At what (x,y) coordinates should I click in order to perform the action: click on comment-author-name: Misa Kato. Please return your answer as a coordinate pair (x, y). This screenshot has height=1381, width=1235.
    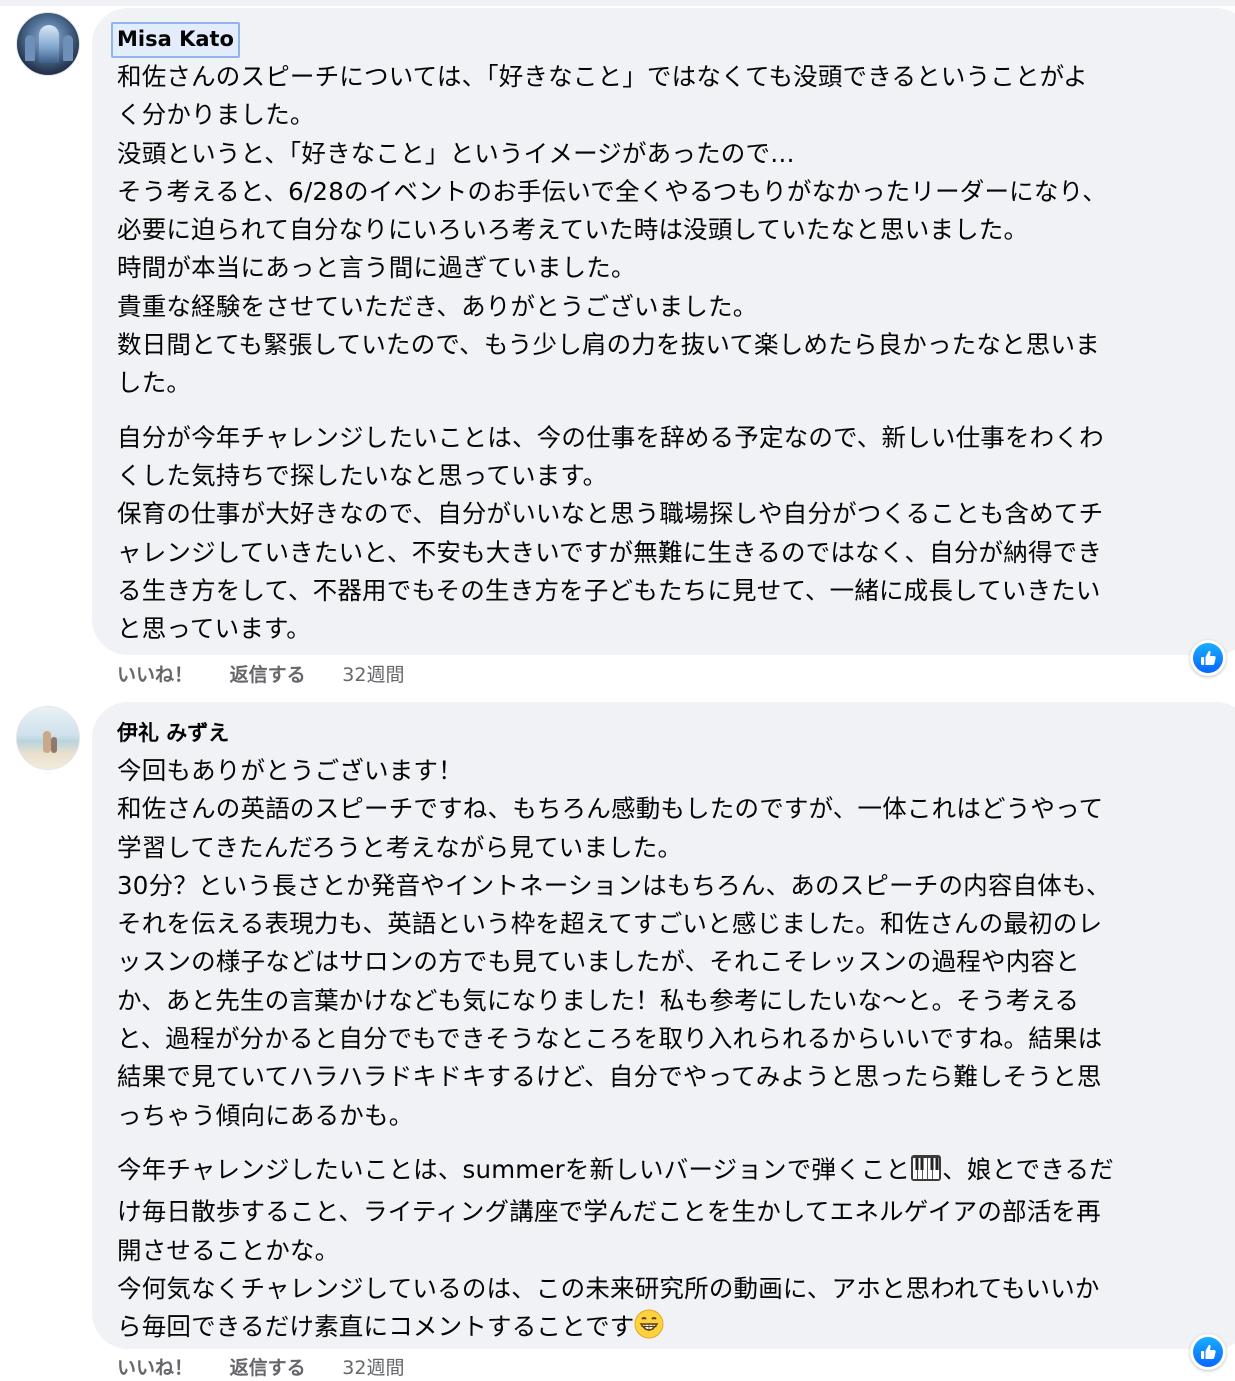
    Looking at the image, I should click on (175, 40).